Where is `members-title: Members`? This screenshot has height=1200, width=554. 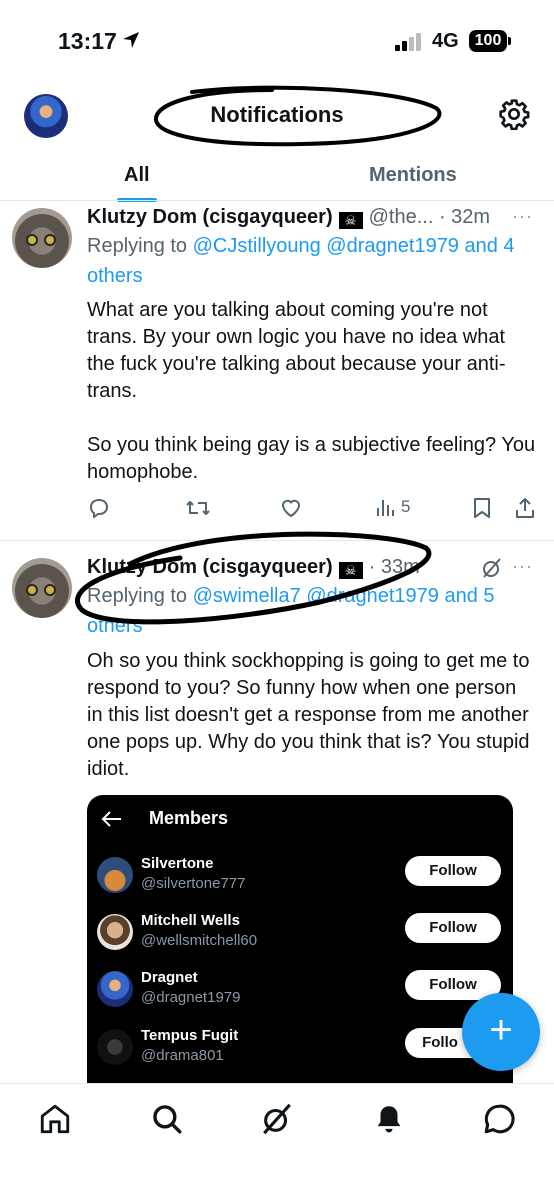 members-title: Members is located at coordinates (189, 818).